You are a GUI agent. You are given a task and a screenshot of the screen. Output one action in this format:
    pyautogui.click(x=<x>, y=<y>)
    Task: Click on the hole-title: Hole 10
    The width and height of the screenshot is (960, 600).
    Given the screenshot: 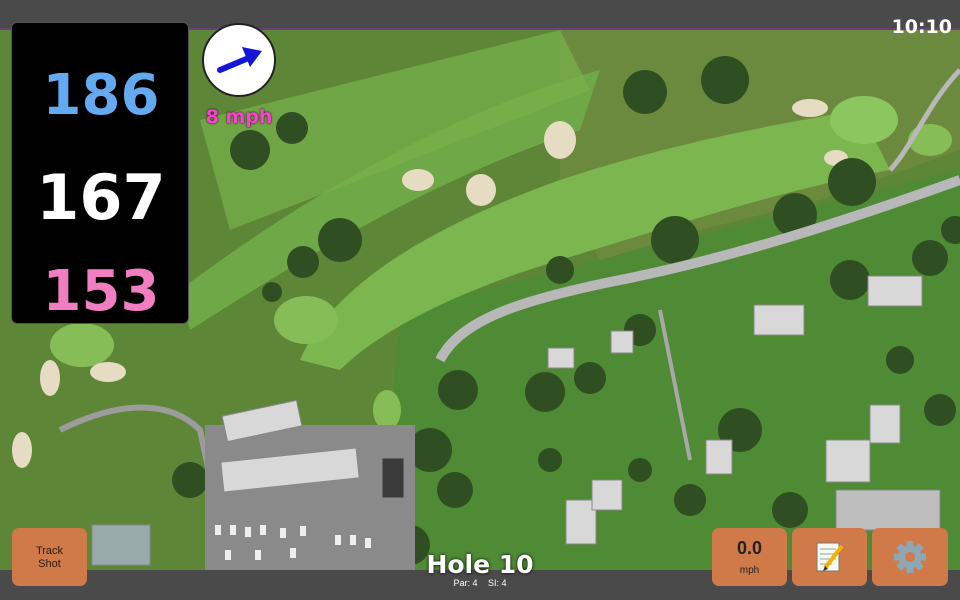 What is the action you would take?
    pyautogui.click(x=480, y=564)
    